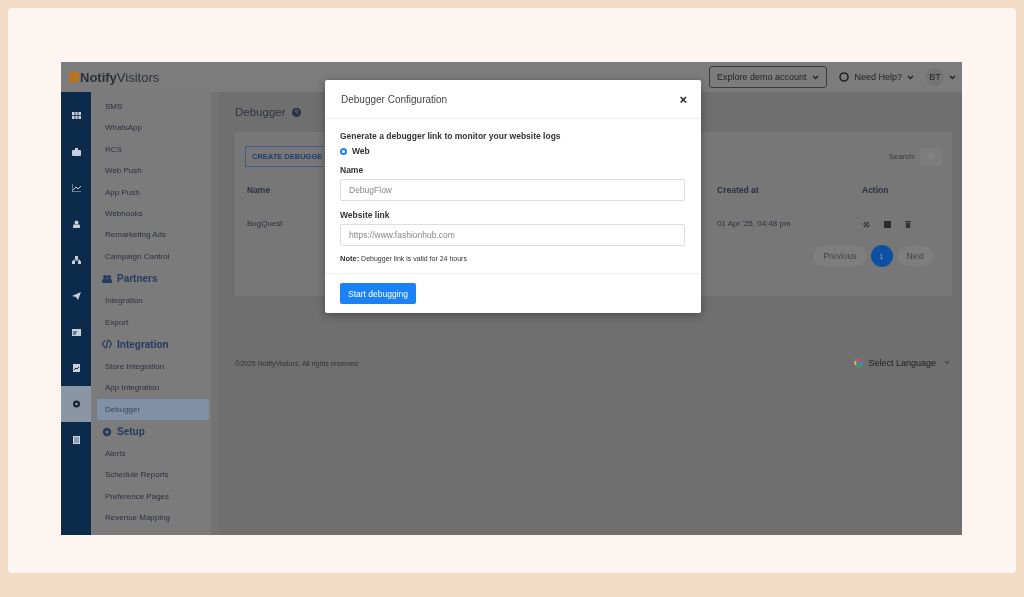 This screenshot has height=597, width=1024. What do you see at coordinates (153, 301) in the screenshot?
I see `sidebar-item: Integration` at bounding box center [153, 301].